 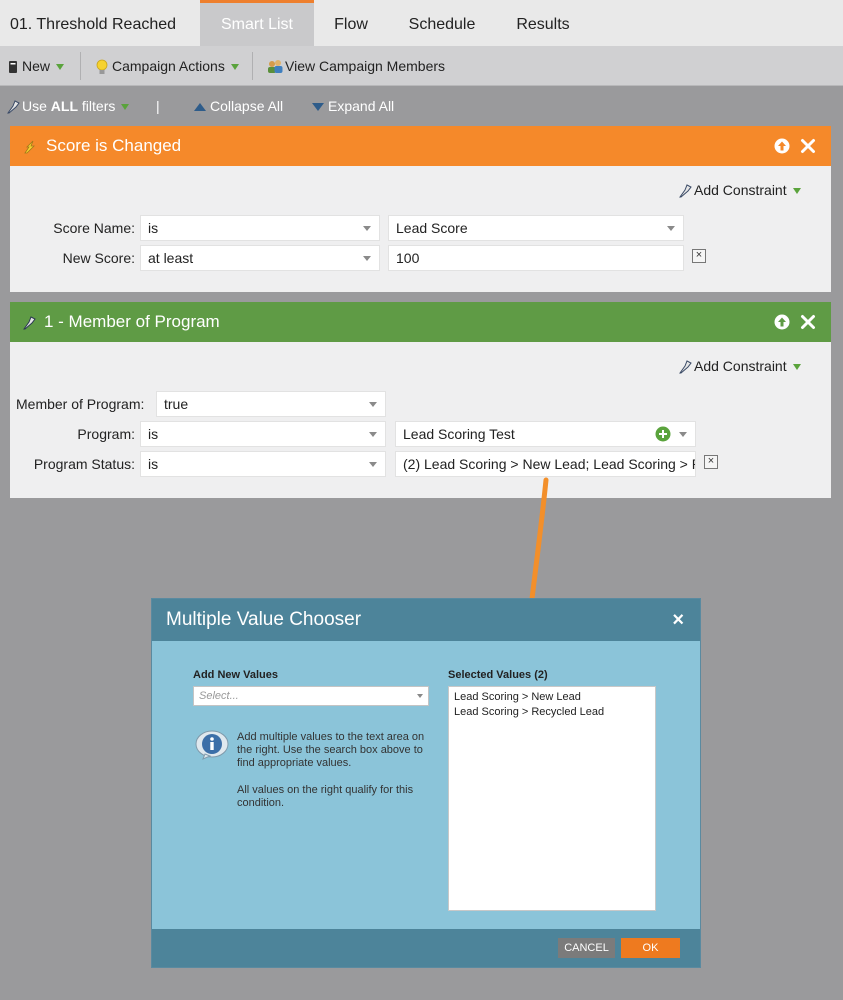 What do you see at coordinates (331, 737) in the screenshot?
I see `help-text-line: Add multiple values to the text area on` at bounding box center [331, 737].